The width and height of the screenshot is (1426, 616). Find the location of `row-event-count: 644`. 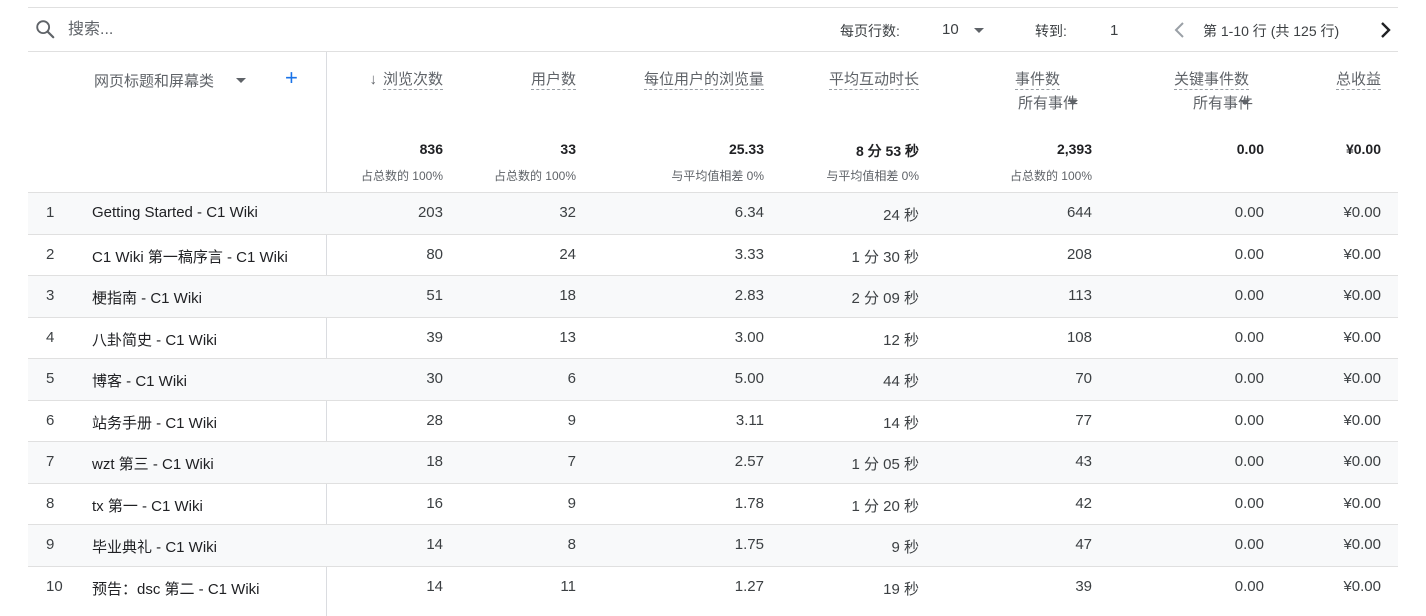

row-event-count: 644 is located at coordinates (1079, 212).